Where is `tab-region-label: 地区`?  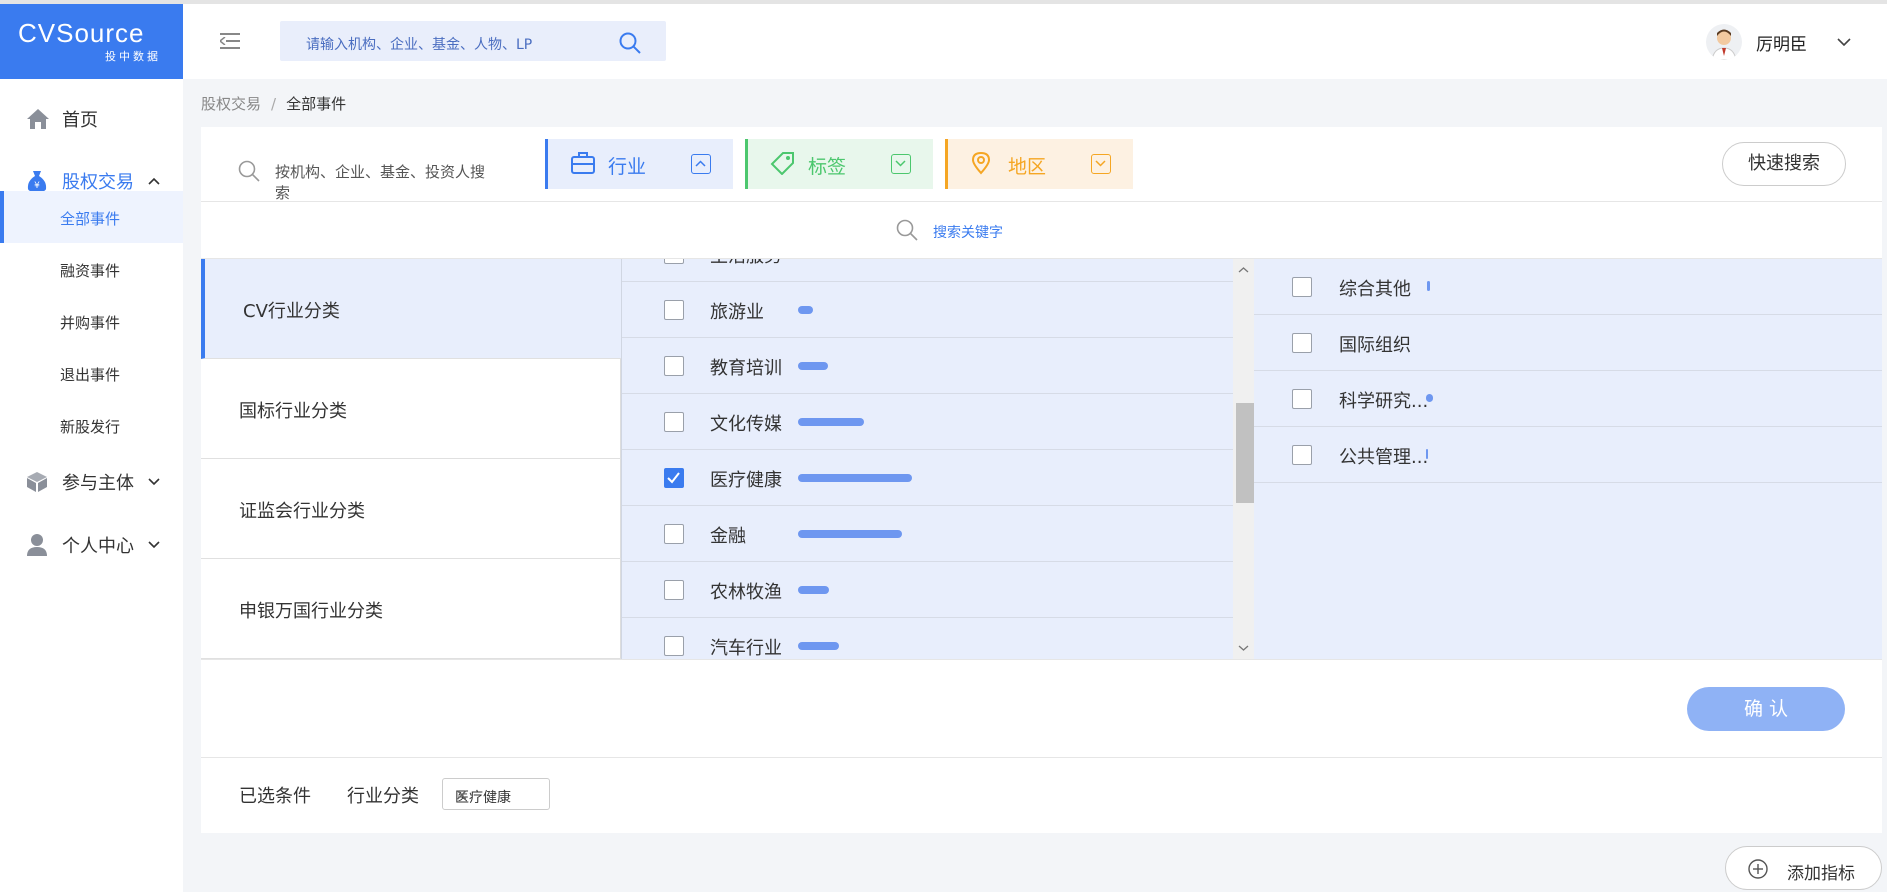
tab-region-label: 地区 is located at coordinates (1027, 167).